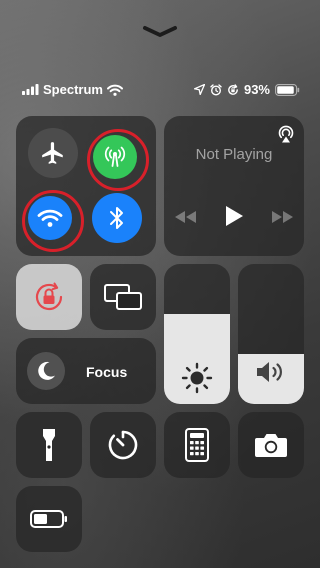 This screenshot has height=568, width=320. What do you see at coordinates (271, 334) in the screenshot?
I see `volume-slider` at bounding box center [271, 334].